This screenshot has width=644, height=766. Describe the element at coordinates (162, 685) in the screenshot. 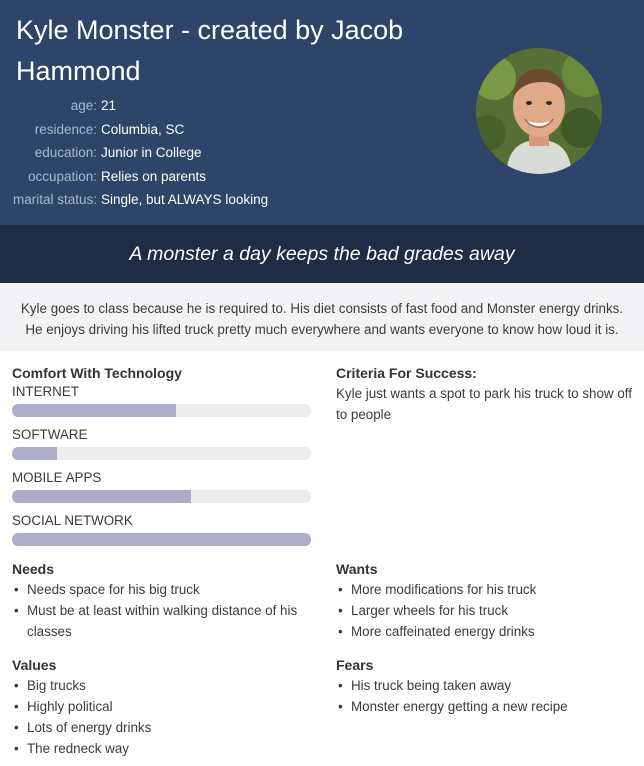

I see `list-item: Big trucks` at that location.